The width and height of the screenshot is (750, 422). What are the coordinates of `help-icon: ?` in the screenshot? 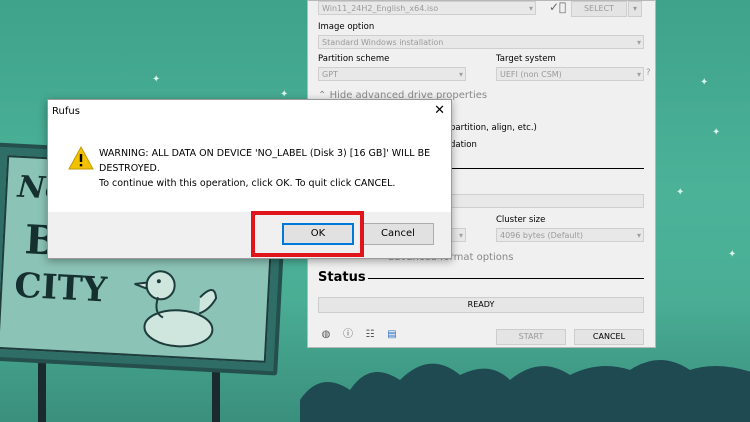 It's located at (648, 73).